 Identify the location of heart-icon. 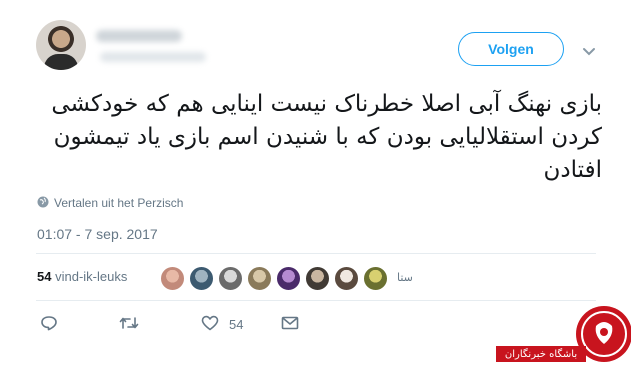
(210, 324).